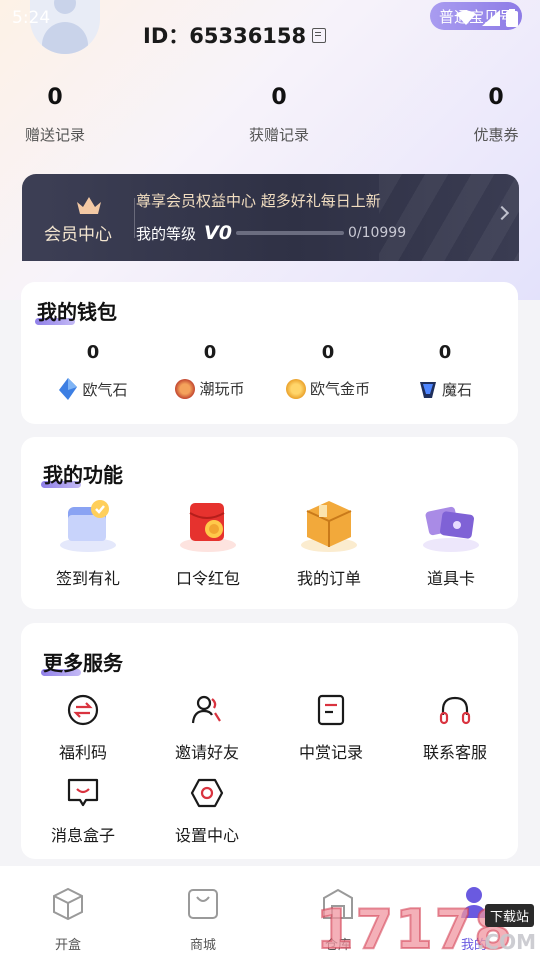  I want to click on services-title: 更多服务, so click(82, 661).